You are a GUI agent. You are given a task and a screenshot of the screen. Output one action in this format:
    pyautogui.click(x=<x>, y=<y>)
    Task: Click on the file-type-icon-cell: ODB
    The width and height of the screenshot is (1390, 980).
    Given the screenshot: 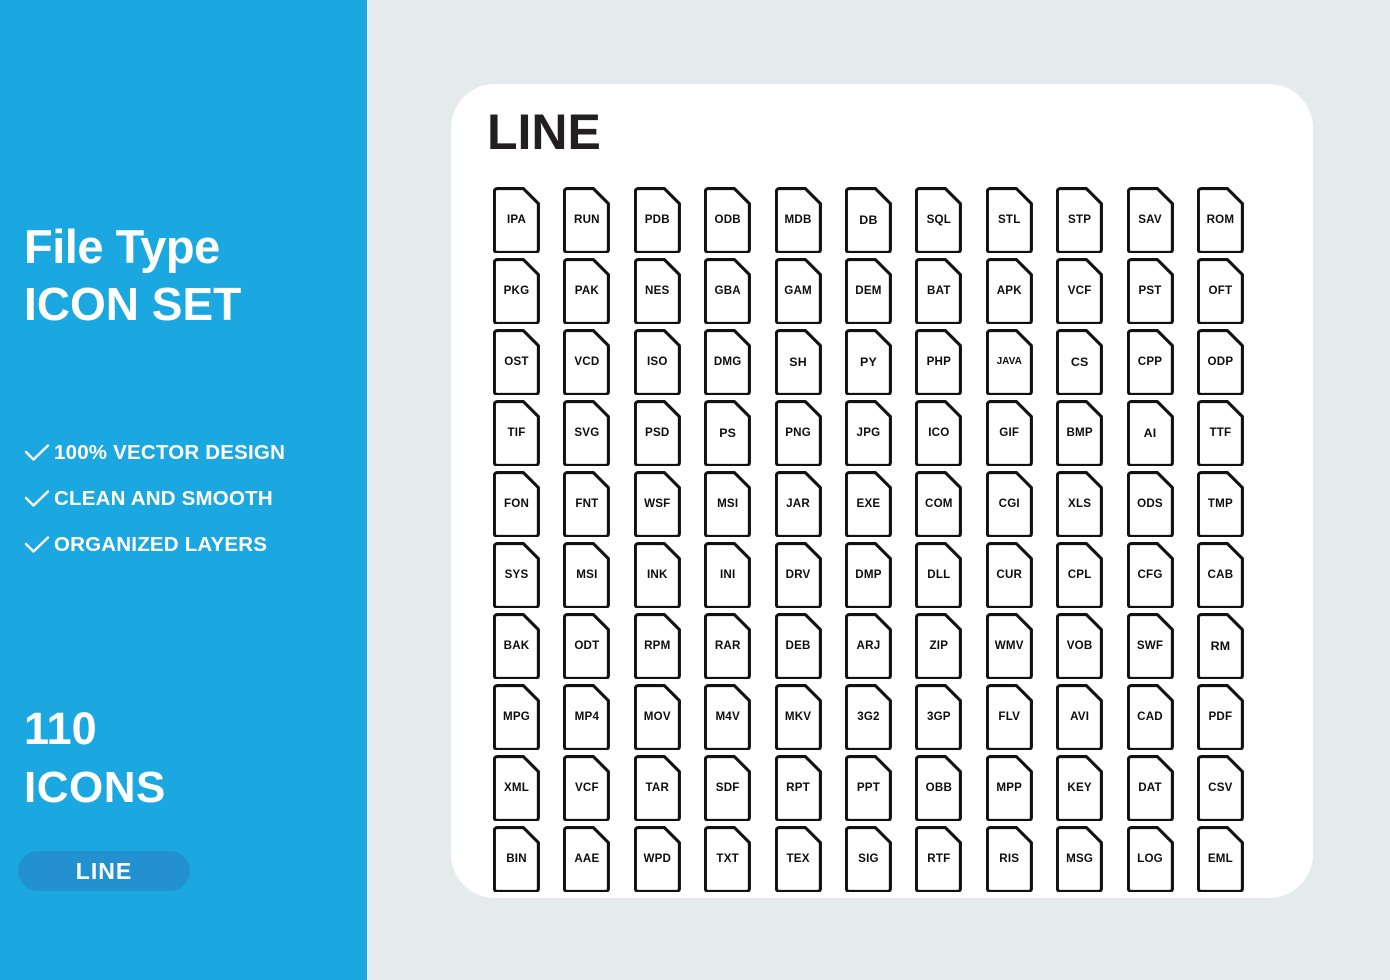 What is the action you would take?
    pyautogui.click(x=739, y=222)
    